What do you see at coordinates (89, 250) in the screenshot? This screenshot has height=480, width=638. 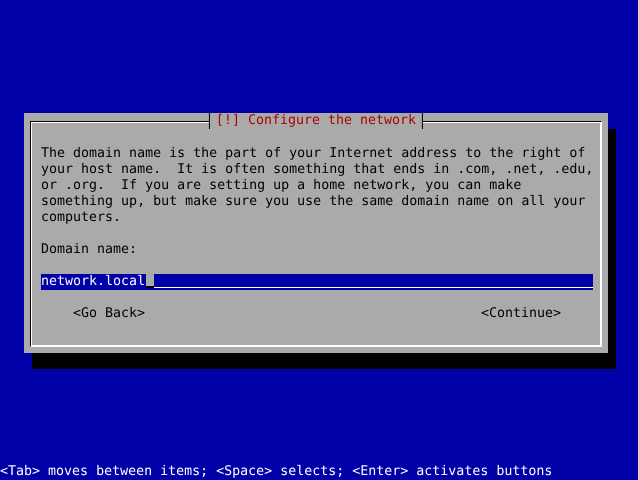 I see `field-label: Domain name:` at bounding box center [89, 250].